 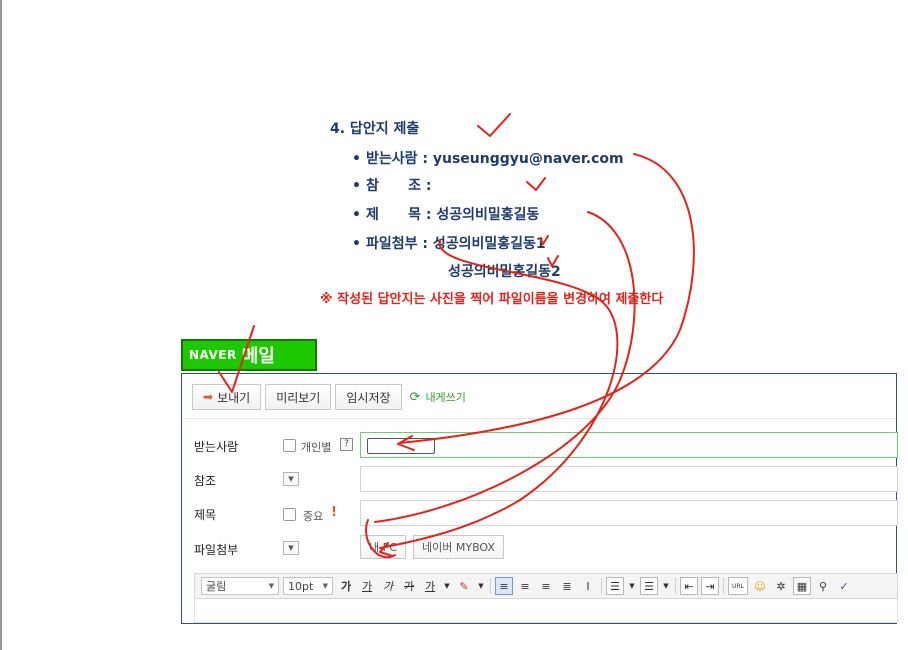 I want to click on italic-button: 가, so click(x=388, y=586).